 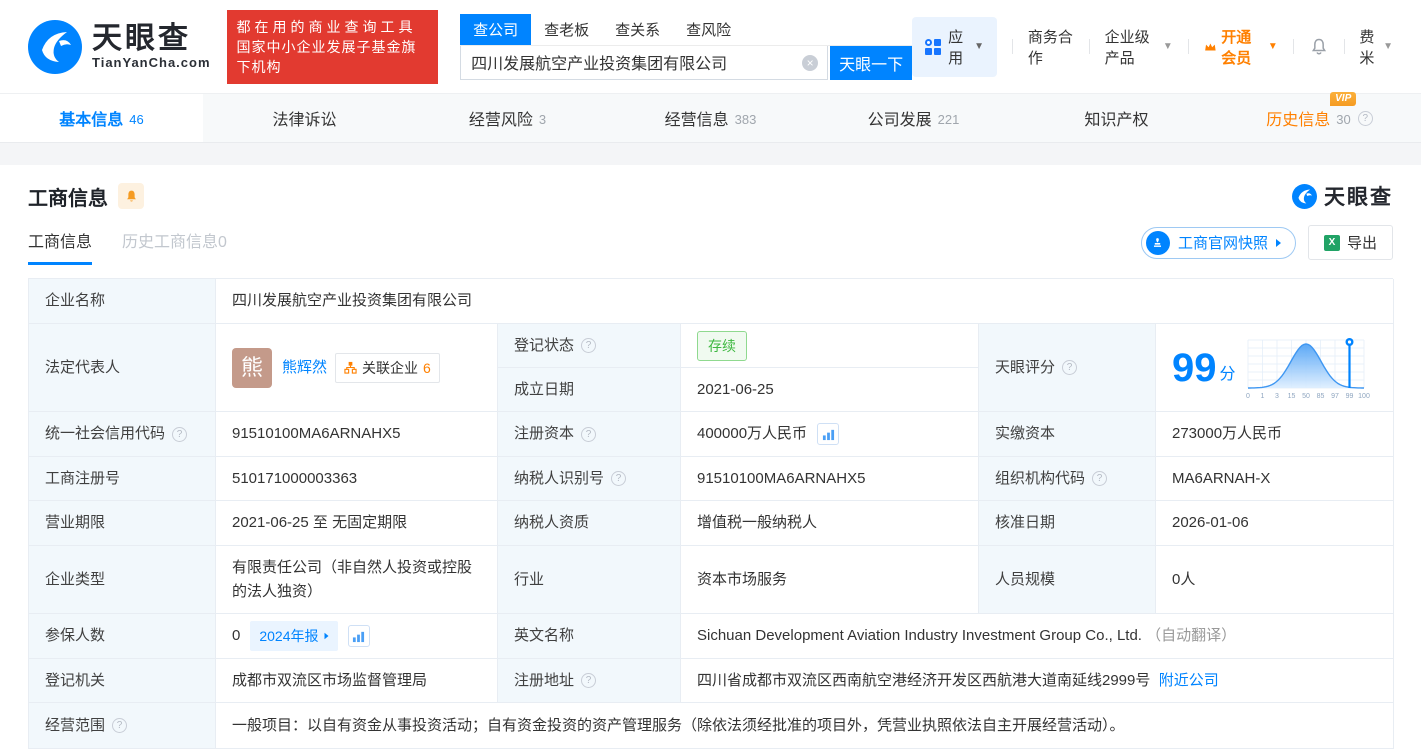 I want to click on tianyancha-small-icon, so click(x=1304, y=196).